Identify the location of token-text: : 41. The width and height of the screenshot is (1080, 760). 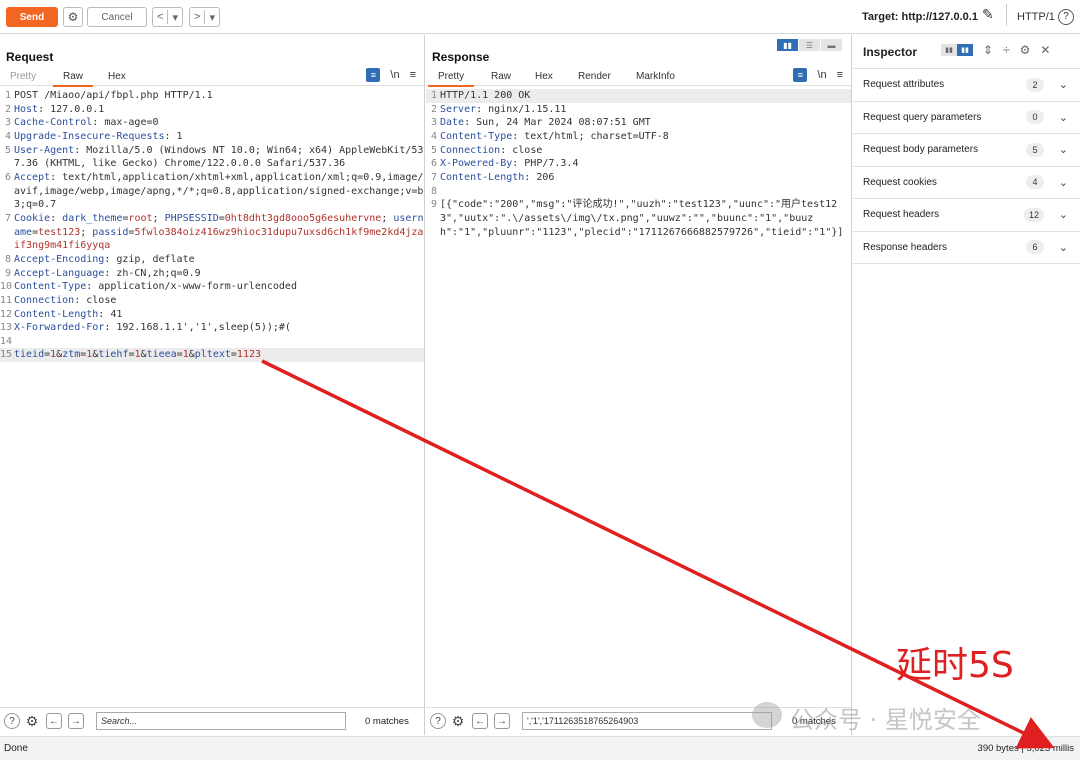
(110, 314).